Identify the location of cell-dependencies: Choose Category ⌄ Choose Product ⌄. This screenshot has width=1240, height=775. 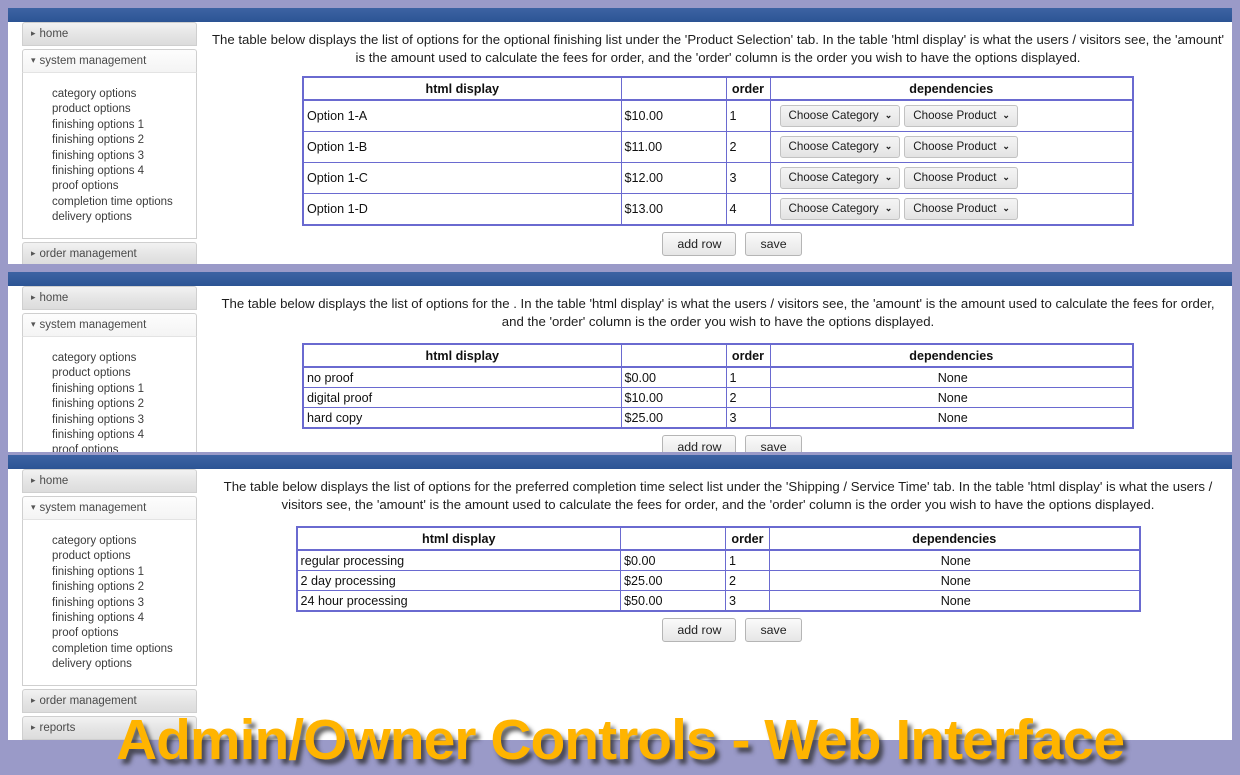
(951, 147).